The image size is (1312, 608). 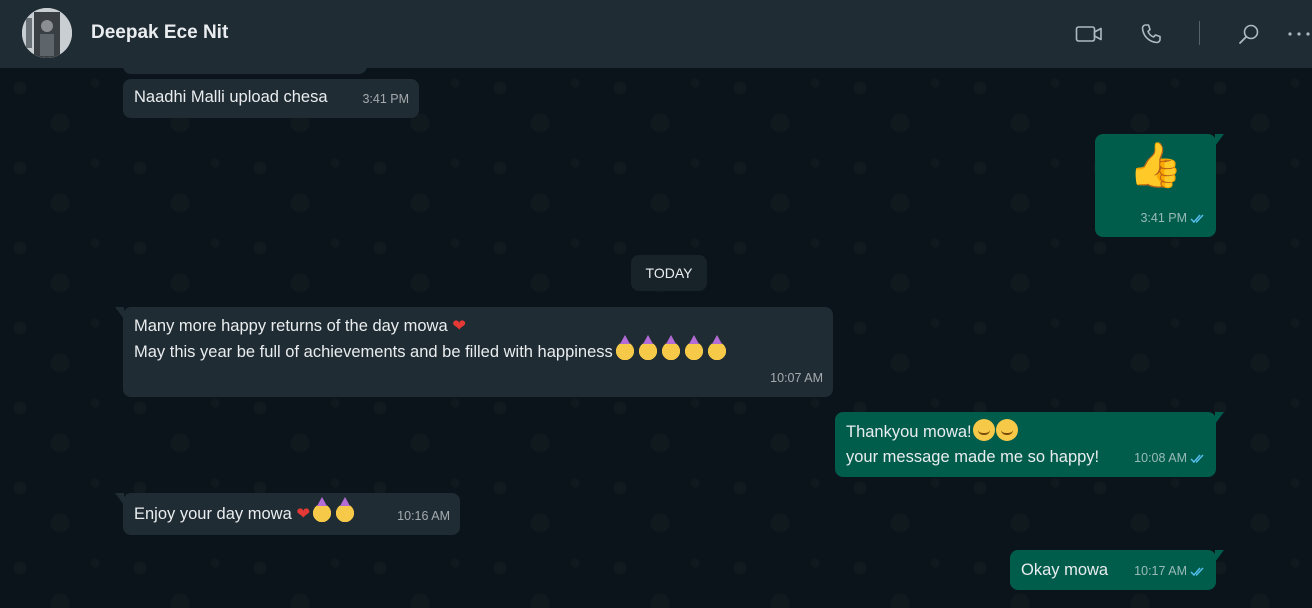 I want to click on video-call-icon, so click(x=1089, y=34).